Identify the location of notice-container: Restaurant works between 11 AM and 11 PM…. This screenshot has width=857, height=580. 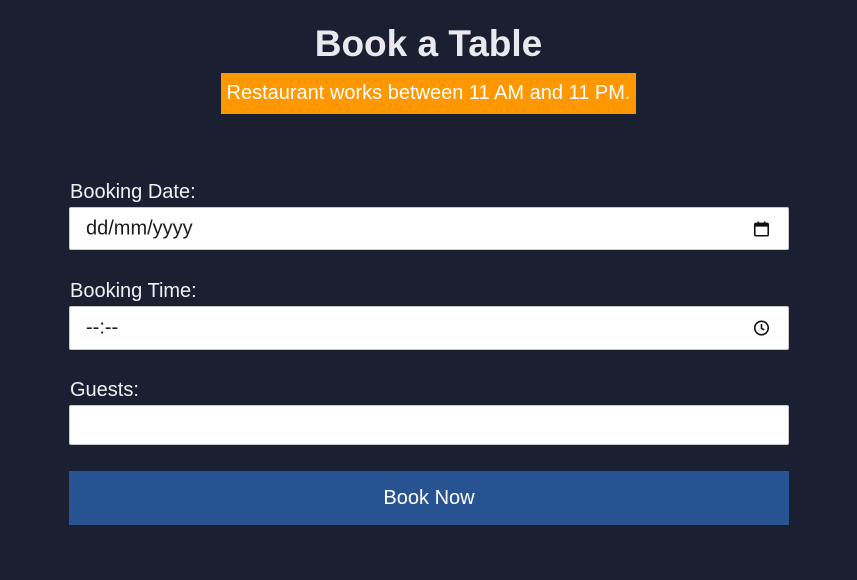
(428, 93).